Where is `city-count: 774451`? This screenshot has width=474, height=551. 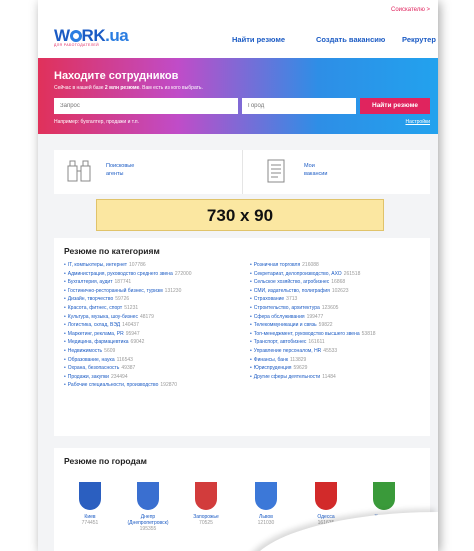
city-count: 774451 is located at coordinates (90, 523).